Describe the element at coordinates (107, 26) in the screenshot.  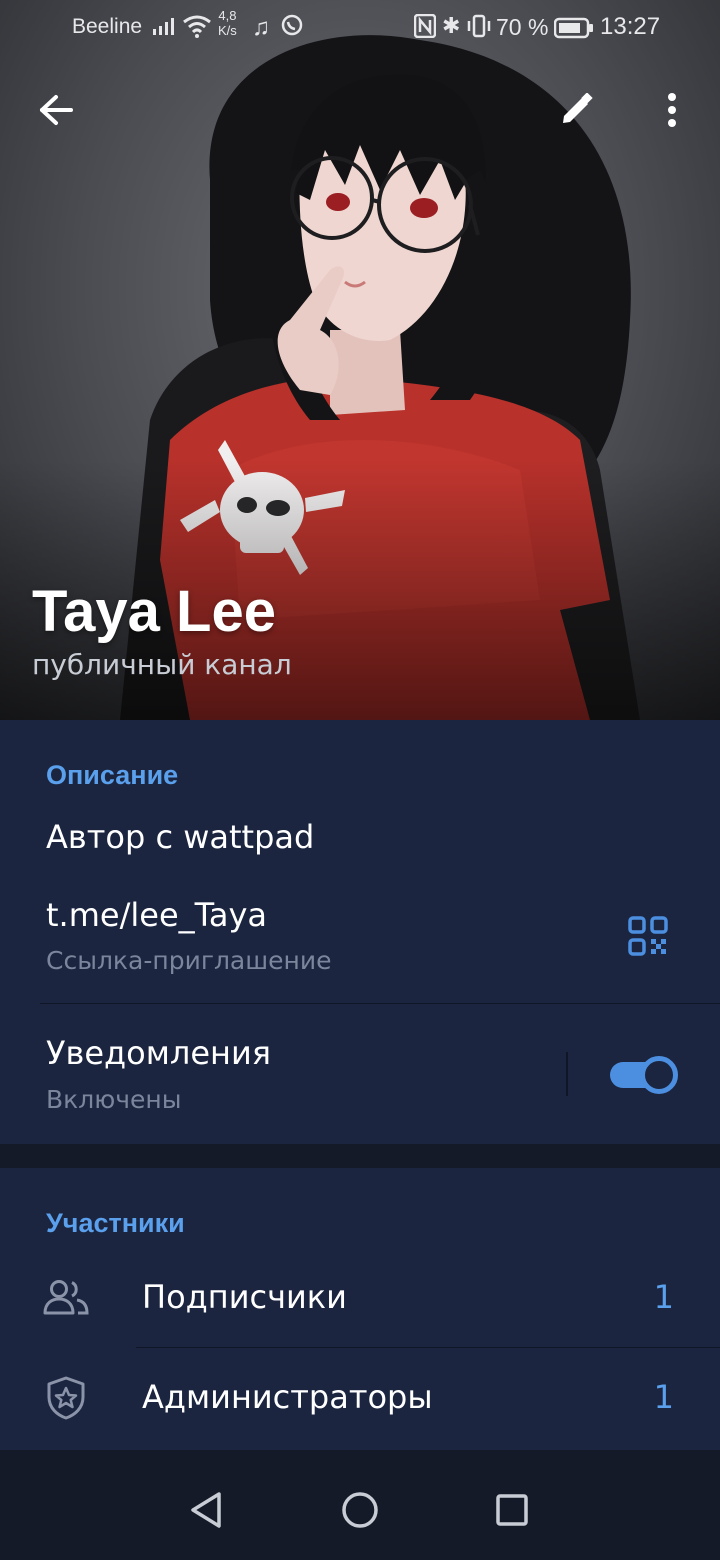
I see `carrier-name: Beeline` at that location.